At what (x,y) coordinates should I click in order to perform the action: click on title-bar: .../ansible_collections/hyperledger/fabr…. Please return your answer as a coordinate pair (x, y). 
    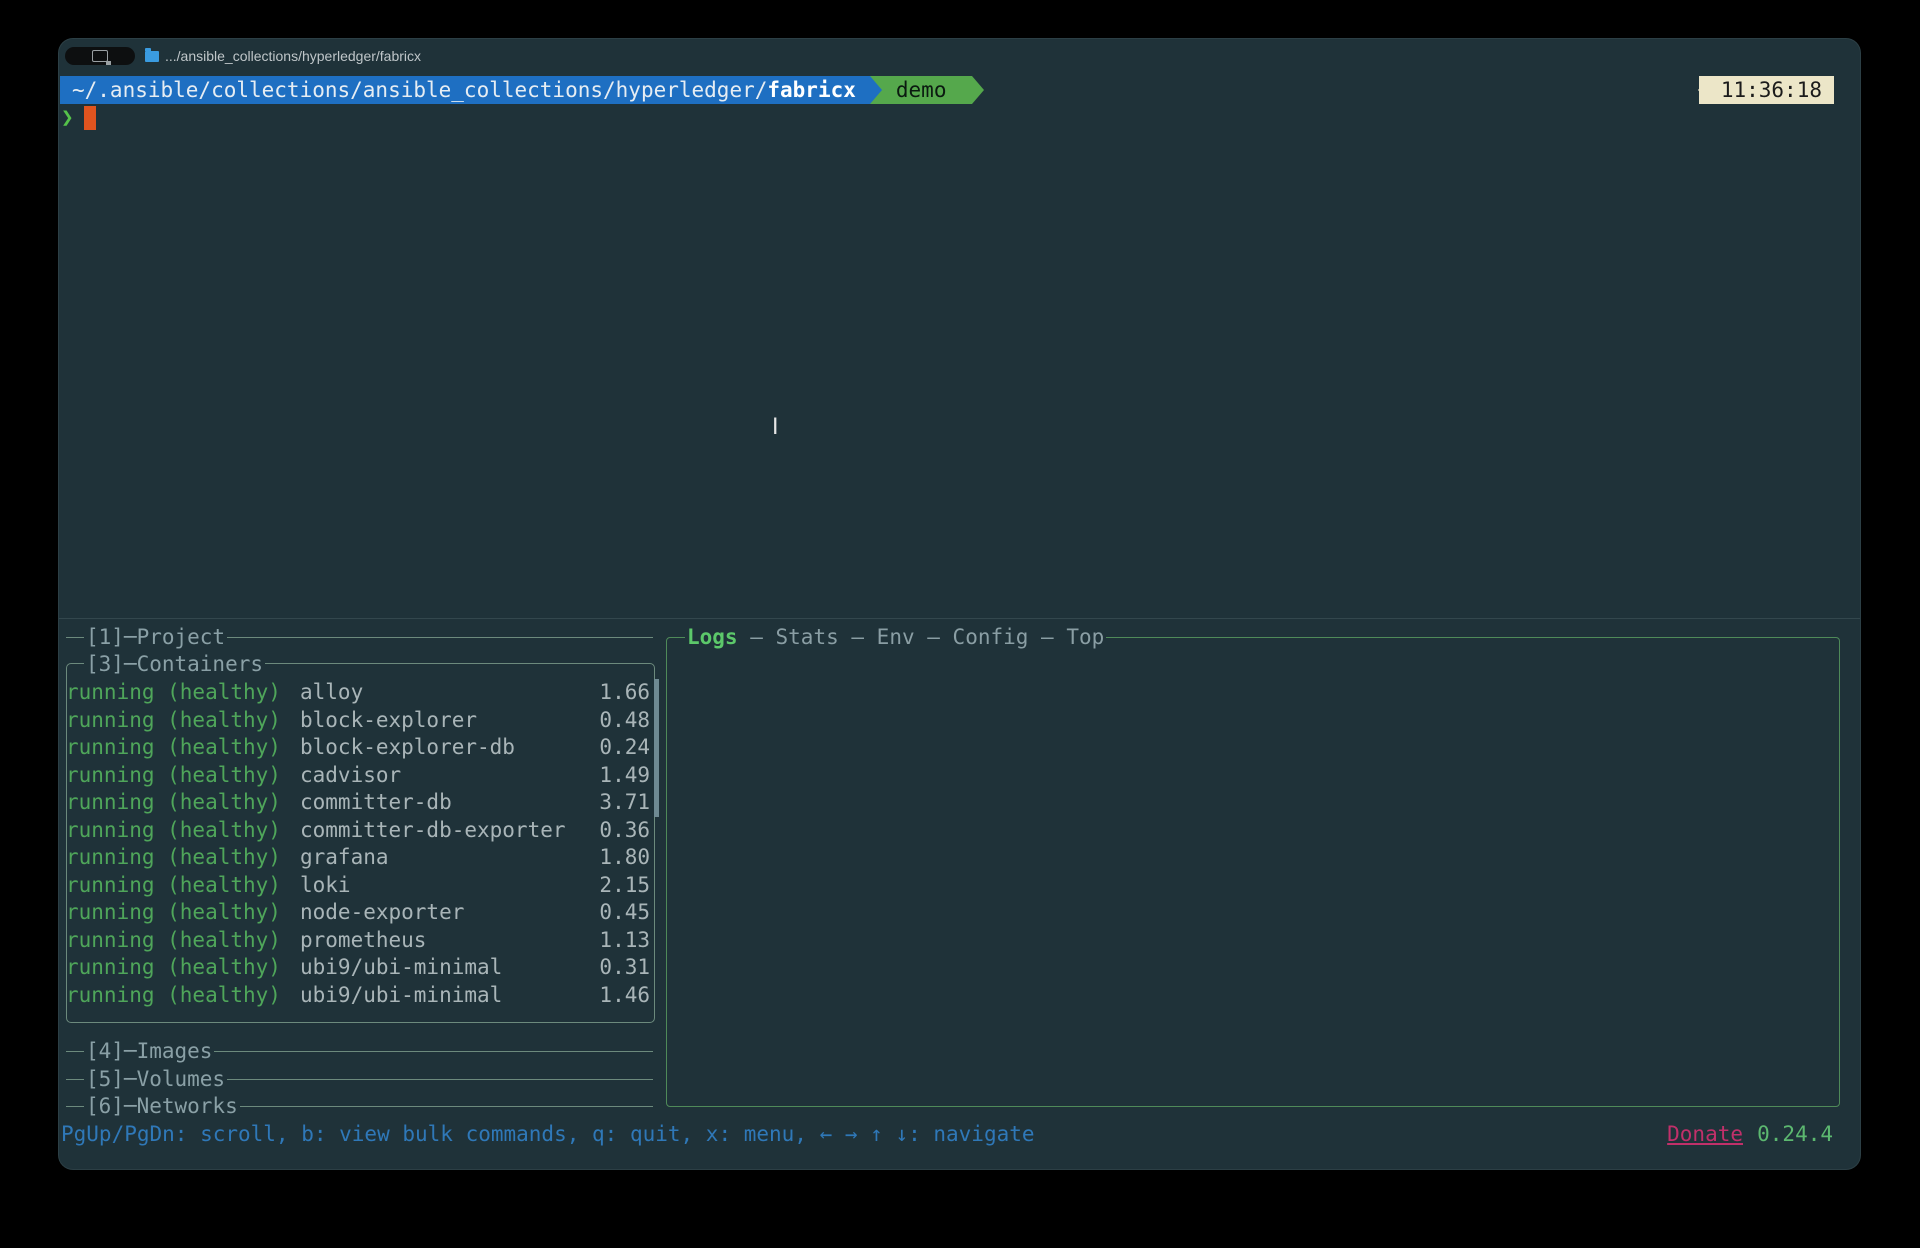
    Looking at the image, I should click on (959, 56).